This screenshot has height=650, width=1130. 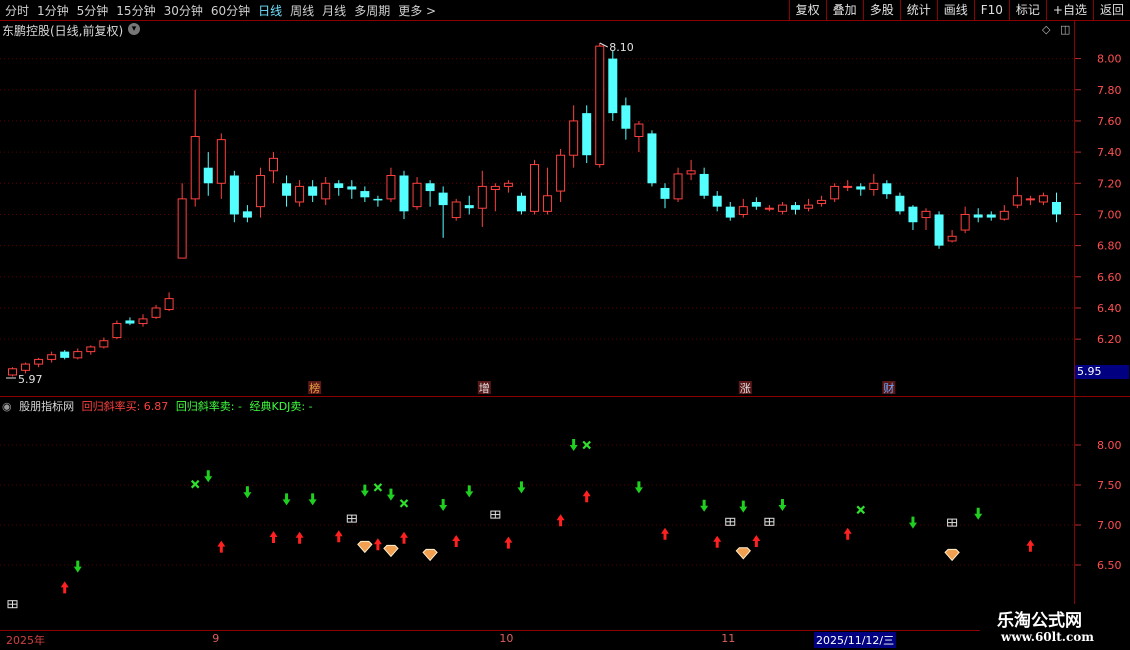 I want to click on period-tab-6: 日线, so click(x=270, y=10).